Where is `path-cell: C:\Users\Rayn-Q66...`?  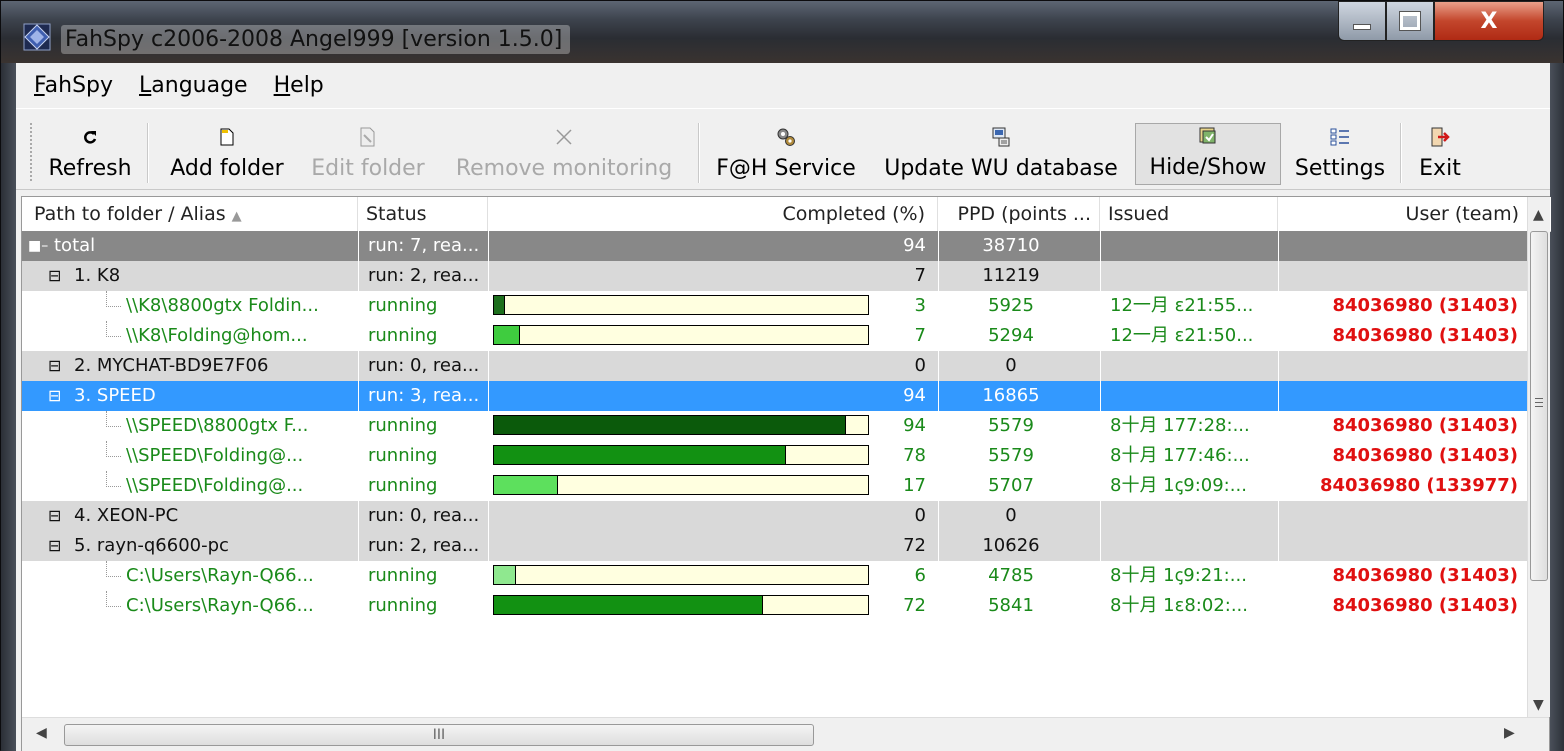 path-cell: C:\Users\Rayn-Q66... is located at coordinates (220, 605).